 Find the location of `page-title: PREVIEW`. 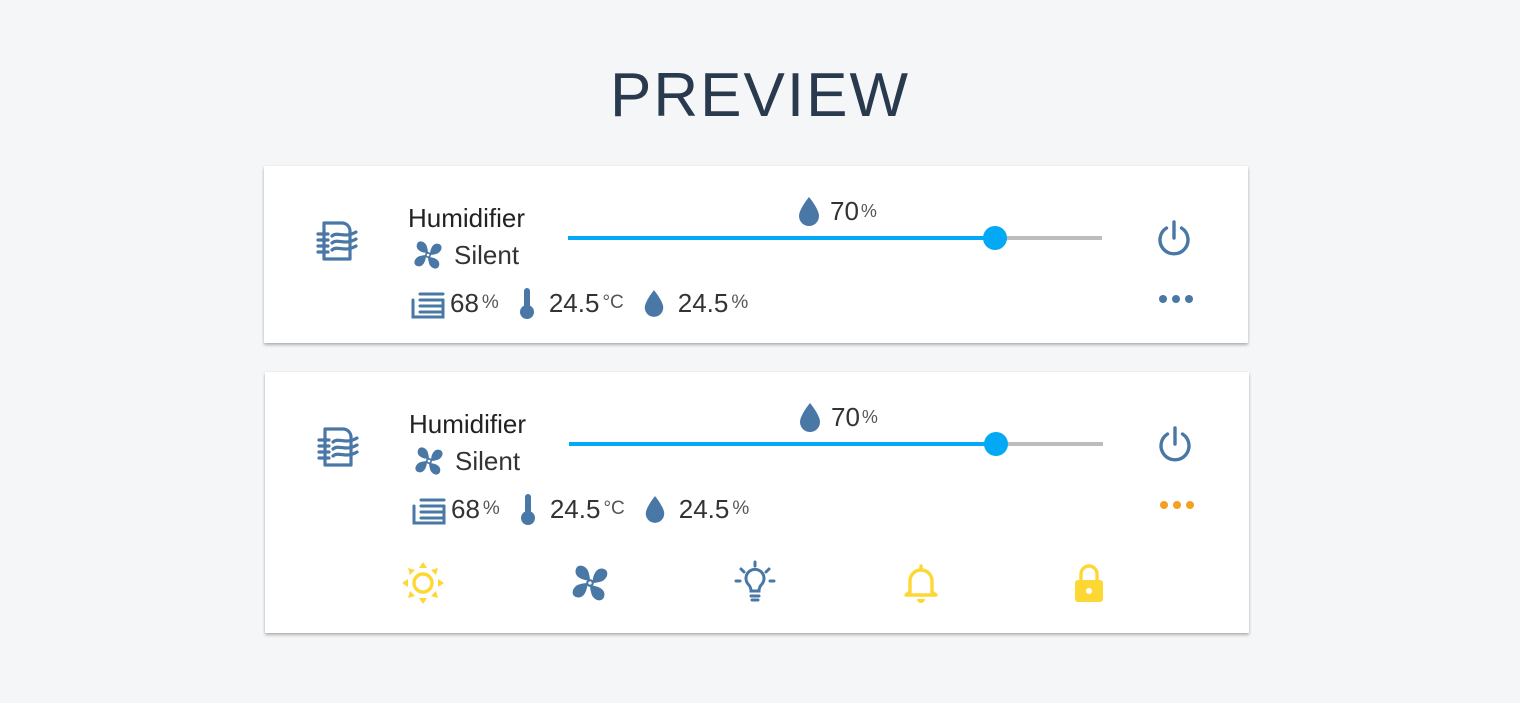

page-title: PREVIEW is located at coordinates (760, 95).